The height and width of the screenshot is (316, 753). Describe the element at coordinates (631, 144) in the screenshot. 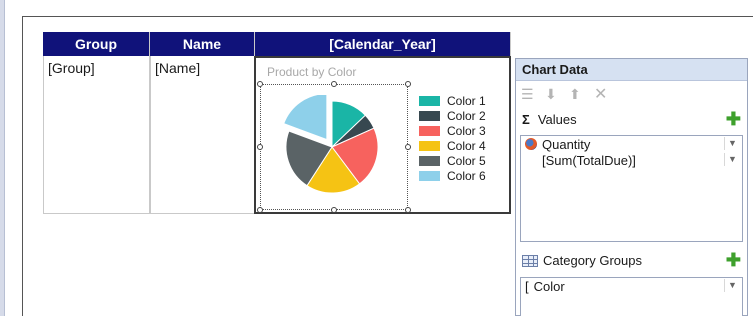

I see `value-field-row: Quantity ▼` at that location.